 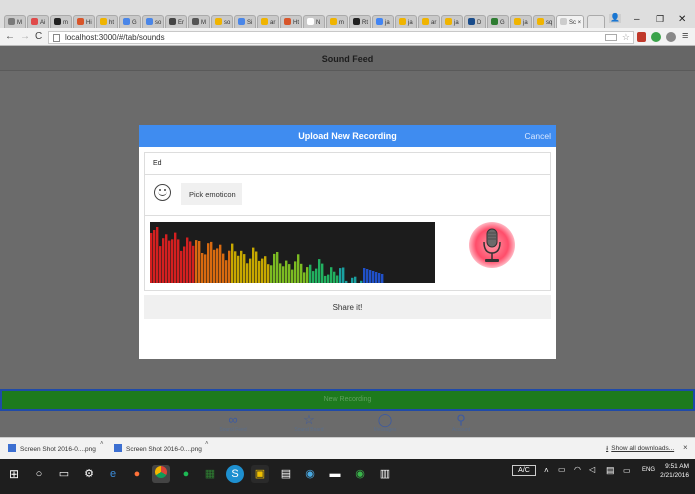 What do you see at coordinates (615, 18) in the screenshot?
I see `profile-icon: 👤` at bounding box center [615, 18].